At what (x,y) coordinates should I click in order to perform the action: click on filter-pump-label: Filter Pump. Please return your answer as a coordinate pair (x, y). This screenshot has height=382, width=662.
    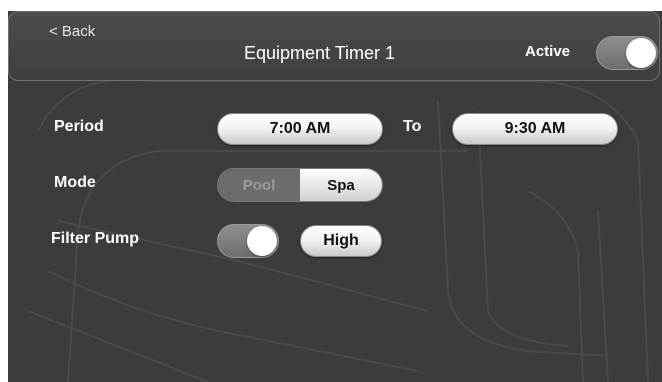
    Looking at the image, I should click on (95, 238).